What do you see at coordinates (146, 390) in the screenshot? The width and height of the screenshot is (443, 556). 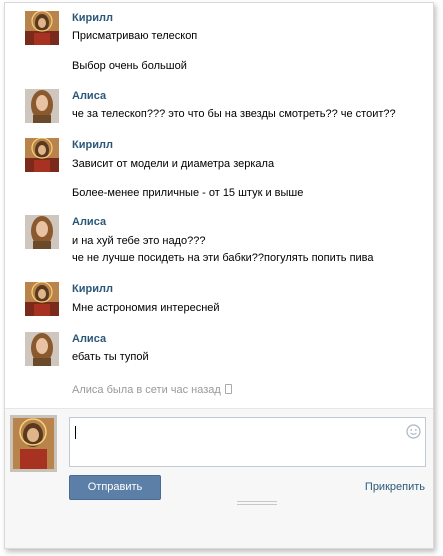 I see `online-status-text: Алиса была в сети час назад` at bounding box center [146, 390].